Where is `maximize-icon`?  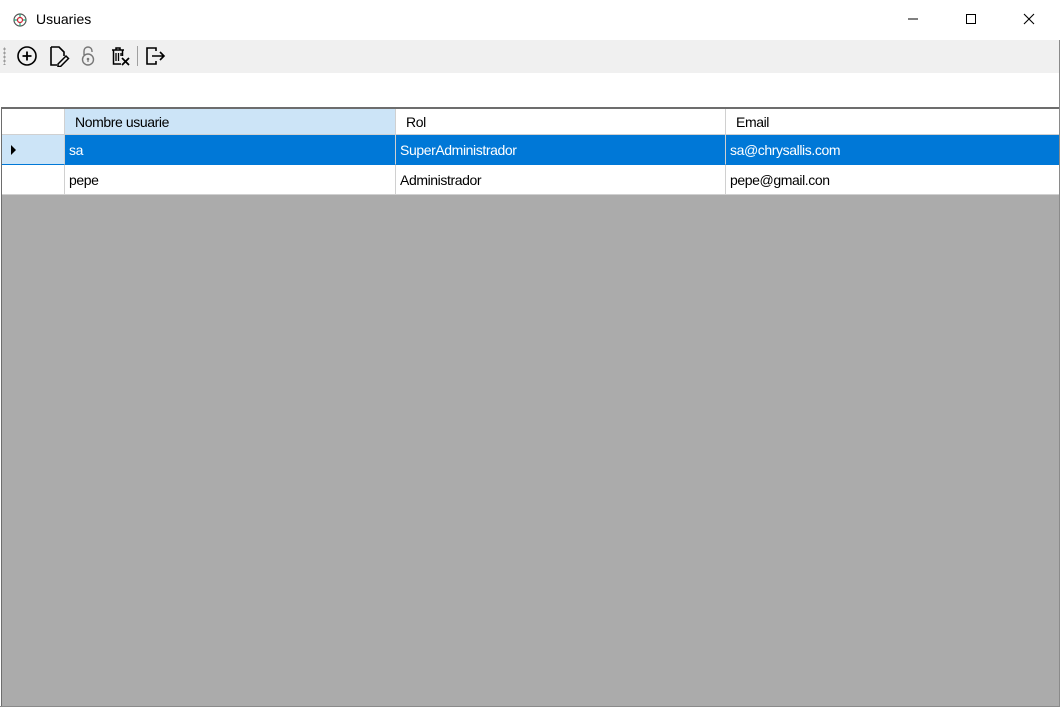 maximize-icon is located at coordinates (971, 20).